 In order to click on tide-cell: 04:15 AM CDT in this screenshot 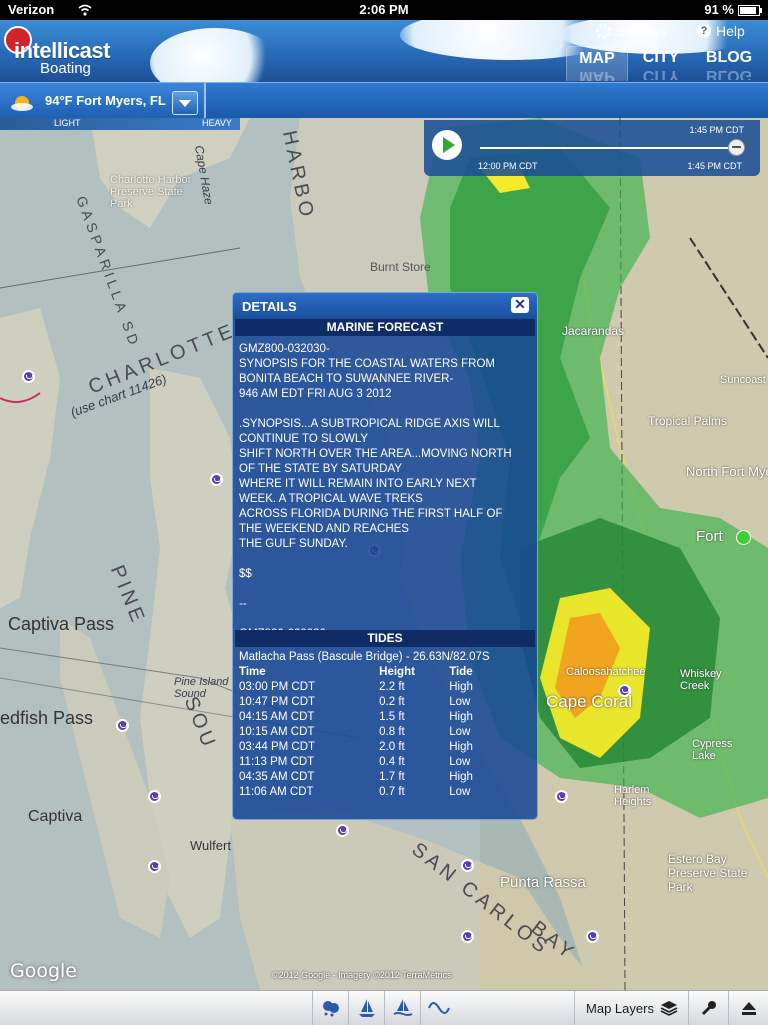, I will do `click(277, 717)`.